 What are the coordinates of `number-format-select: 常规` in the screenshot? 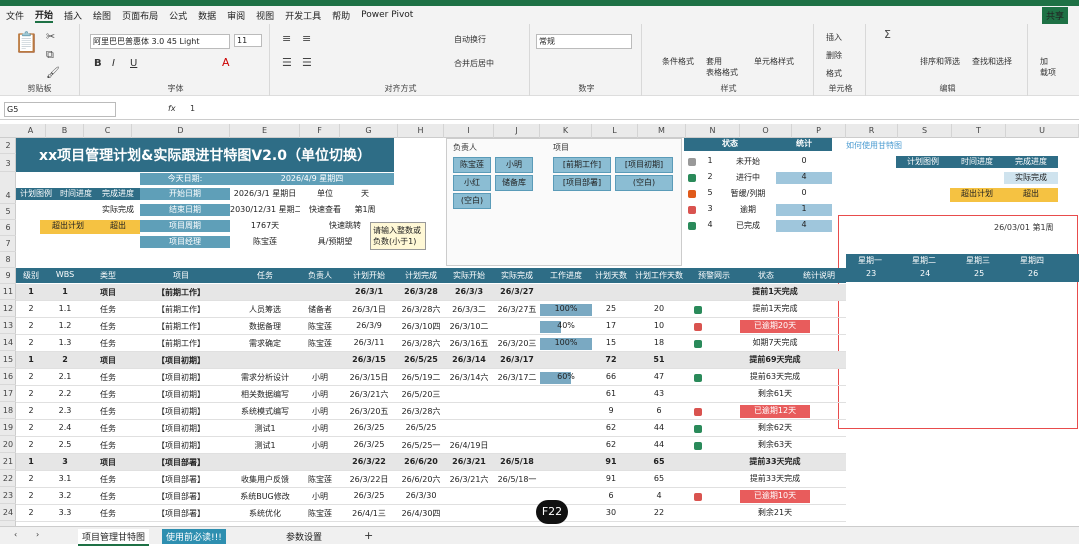 It's located at (584, 41).